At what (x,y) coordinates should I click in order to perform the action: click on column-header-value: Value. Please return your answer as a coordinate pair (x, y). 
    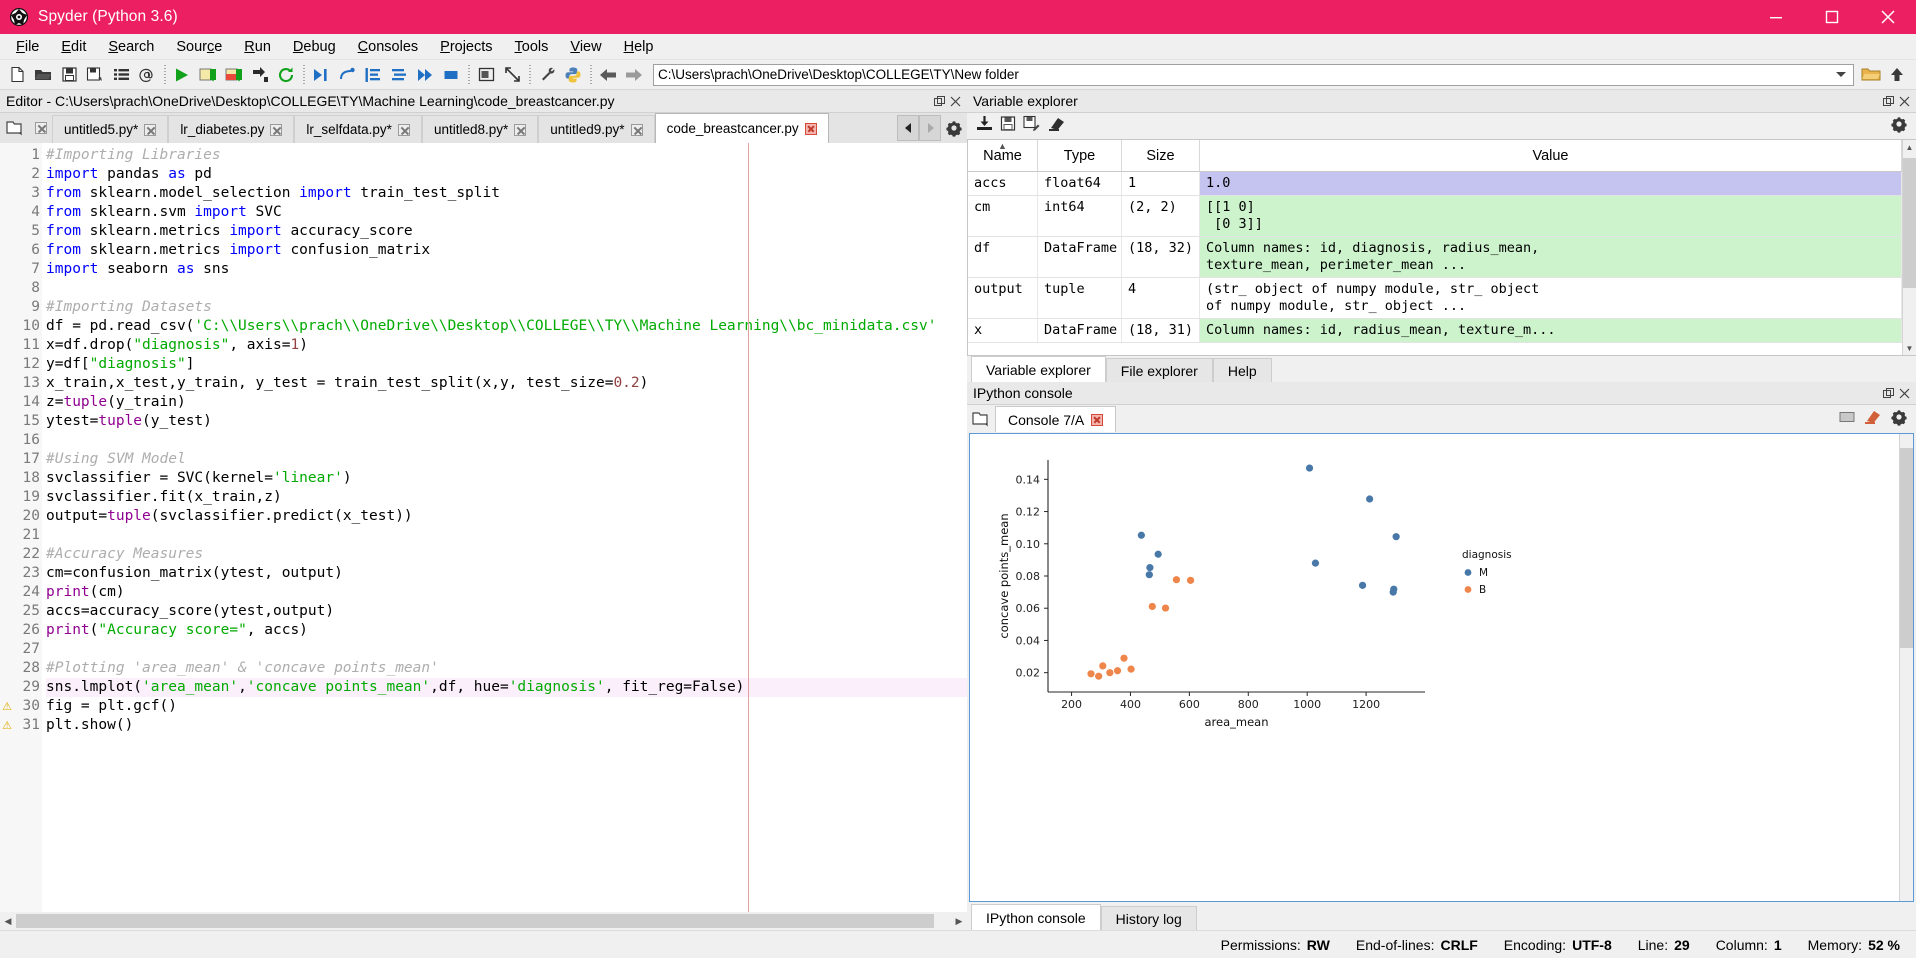
    Looking at the image, I should click on (1551, 156).